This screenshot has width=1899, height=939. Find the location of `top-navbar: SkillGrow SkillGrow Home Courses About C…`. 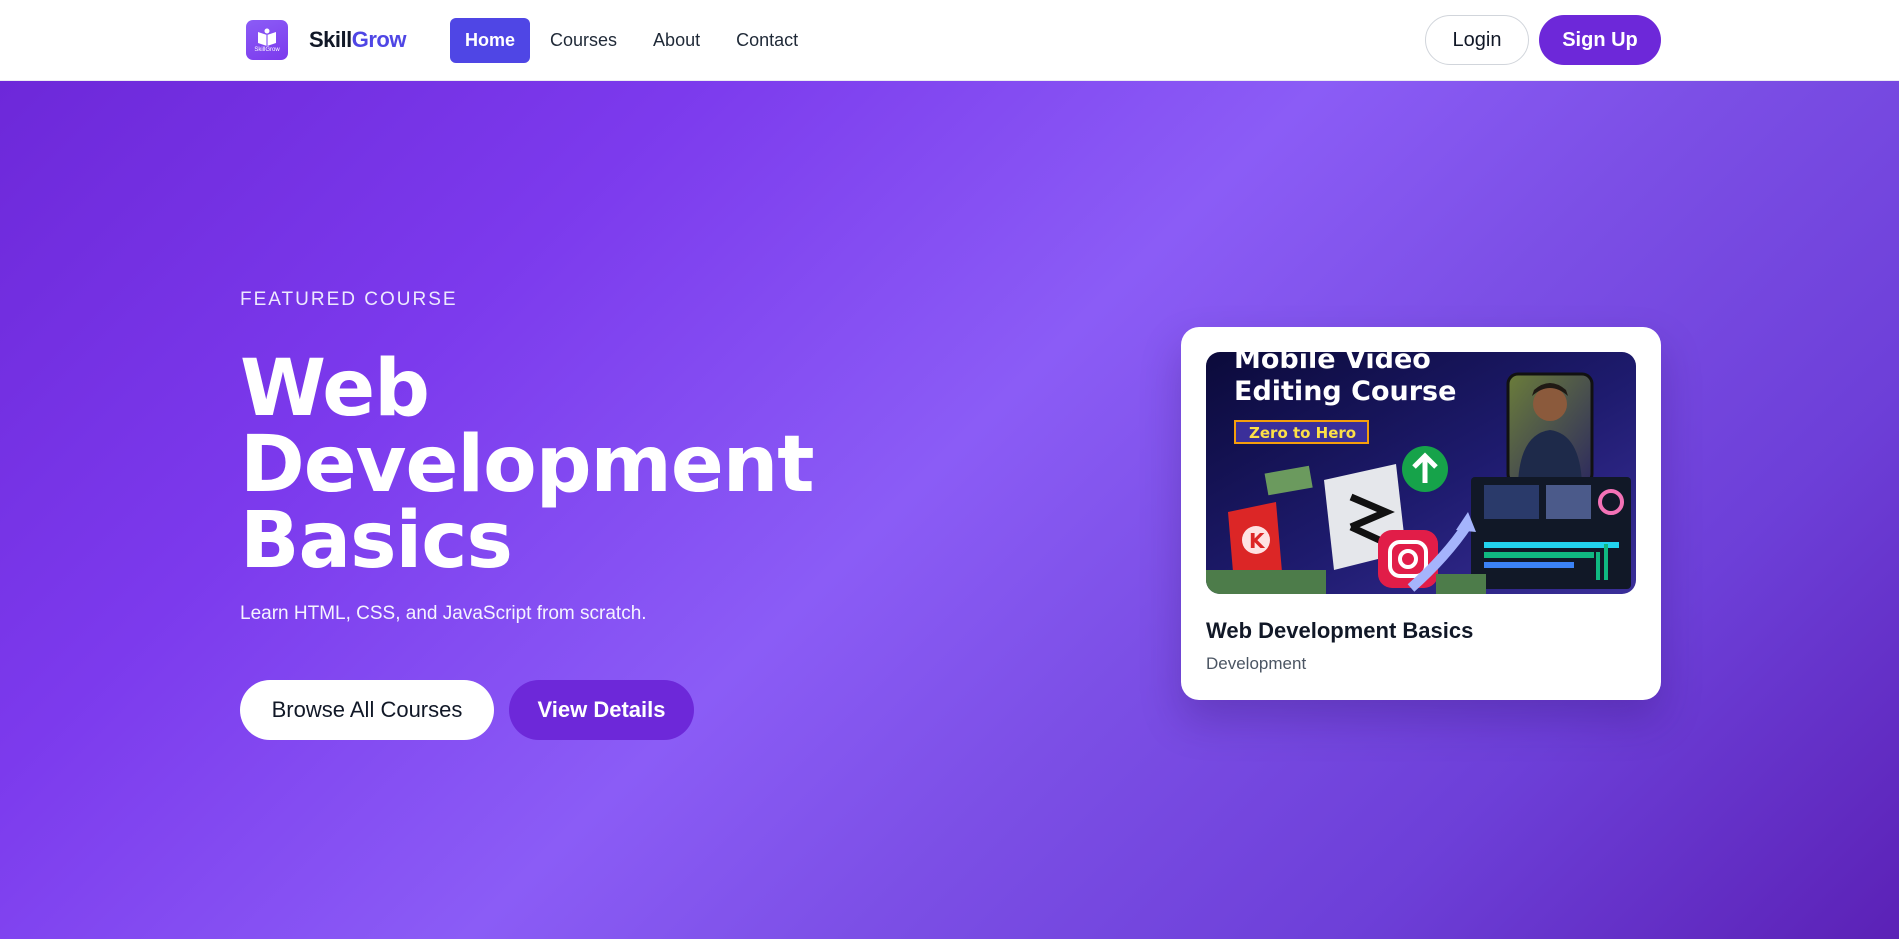

top-navbar: SkillGrow SkillGrow Home Courses About C… is located at coordinates (949, 40).